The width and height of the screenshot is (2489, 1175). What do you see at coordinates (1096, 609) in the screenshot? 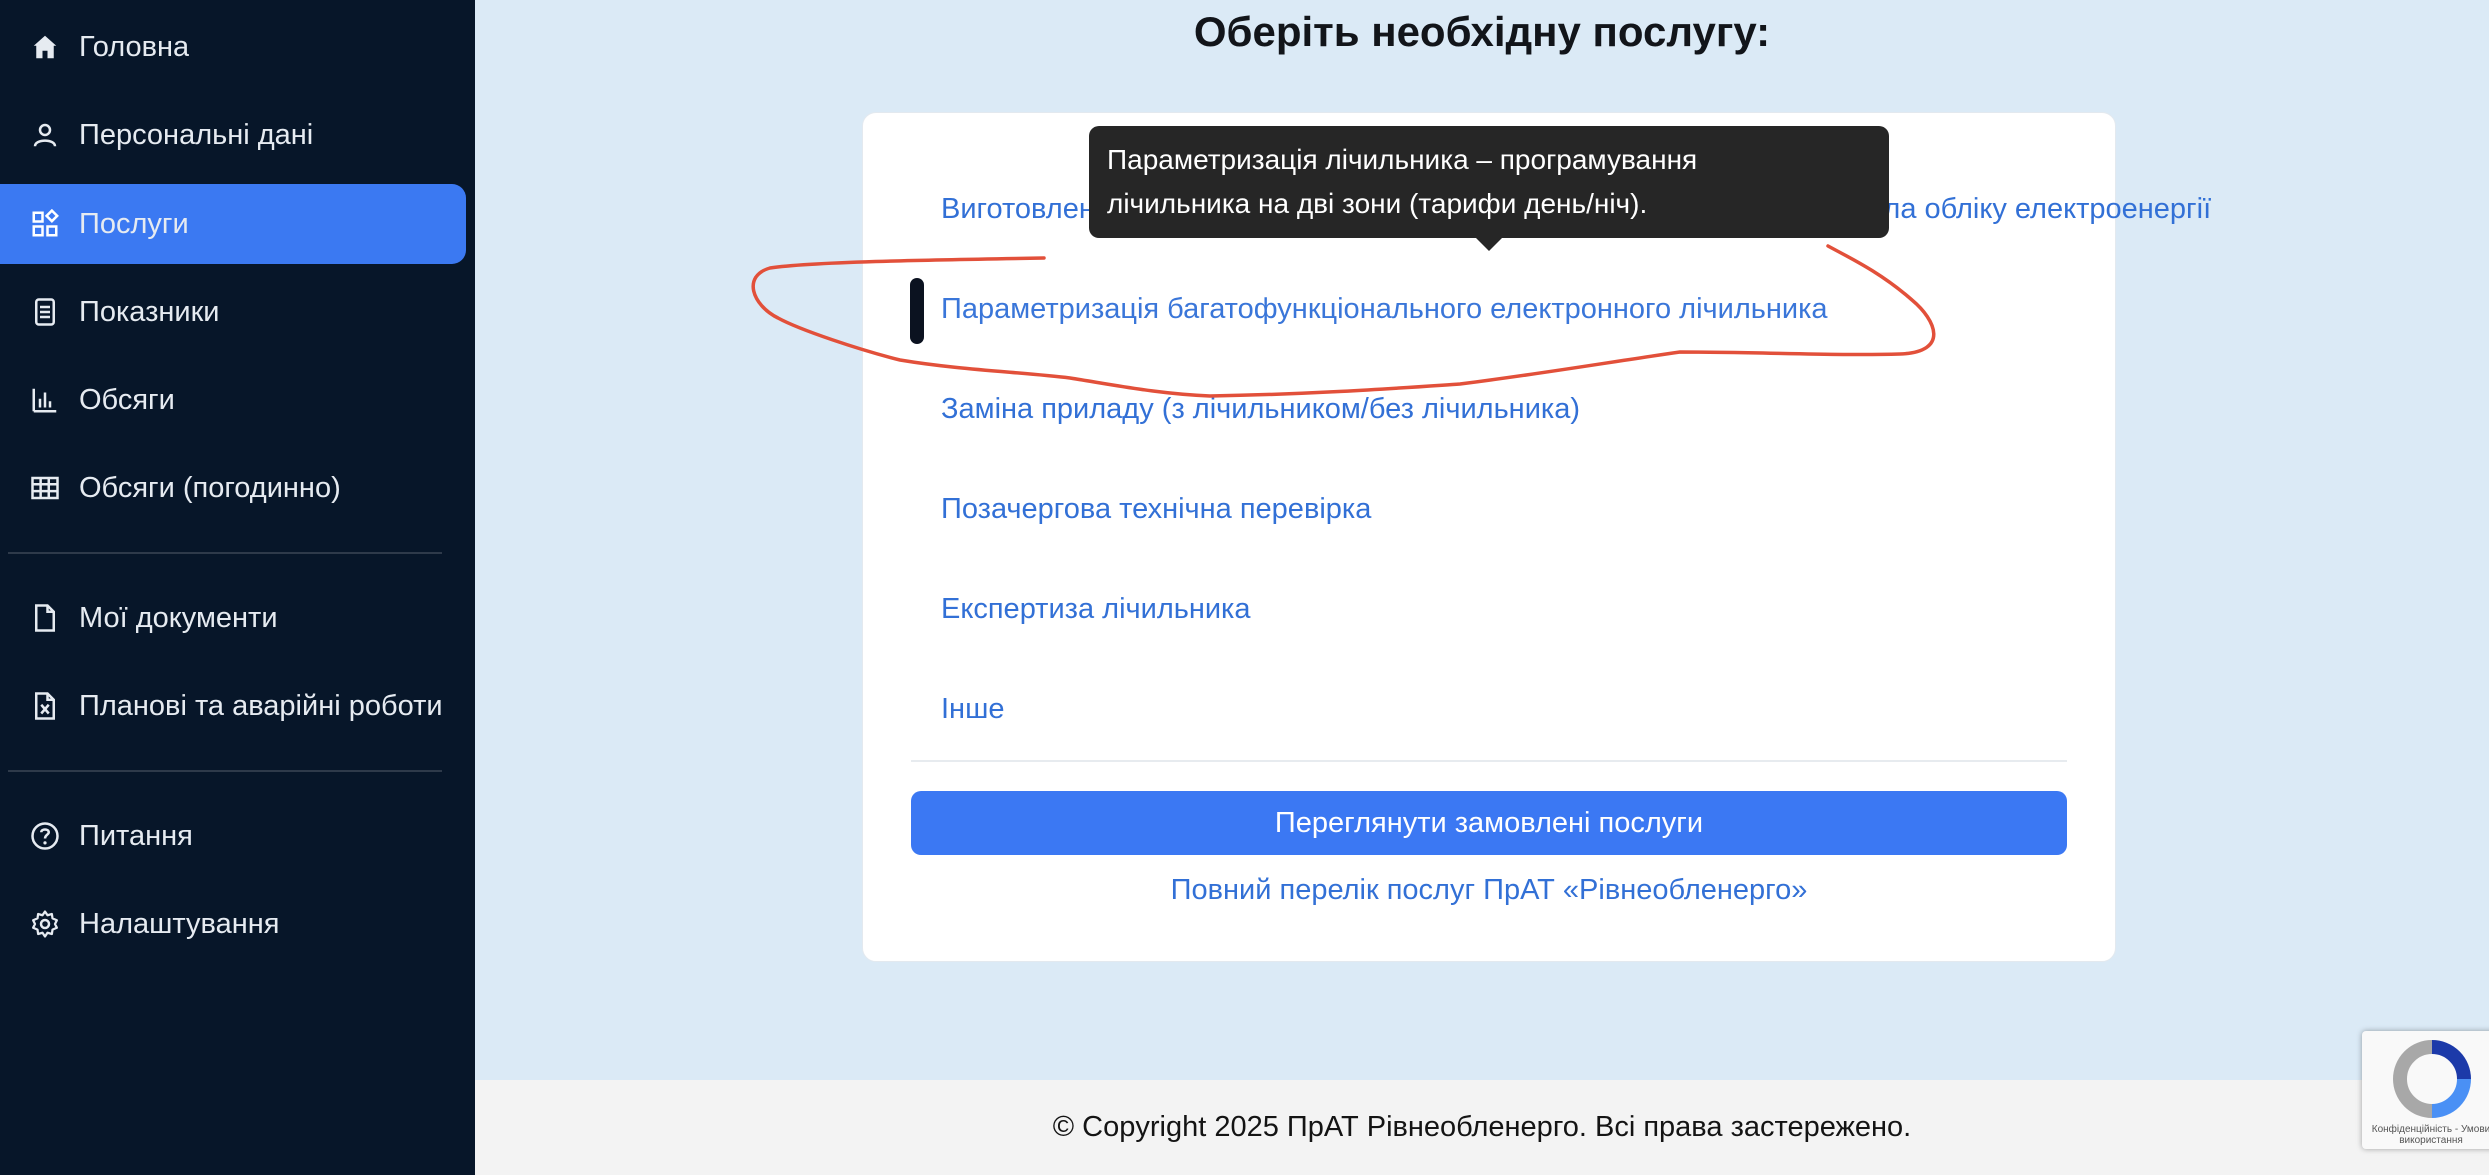
I see `service-link-meter-expertise: Експертиза лічильника` at bounding box center [1096, 609].